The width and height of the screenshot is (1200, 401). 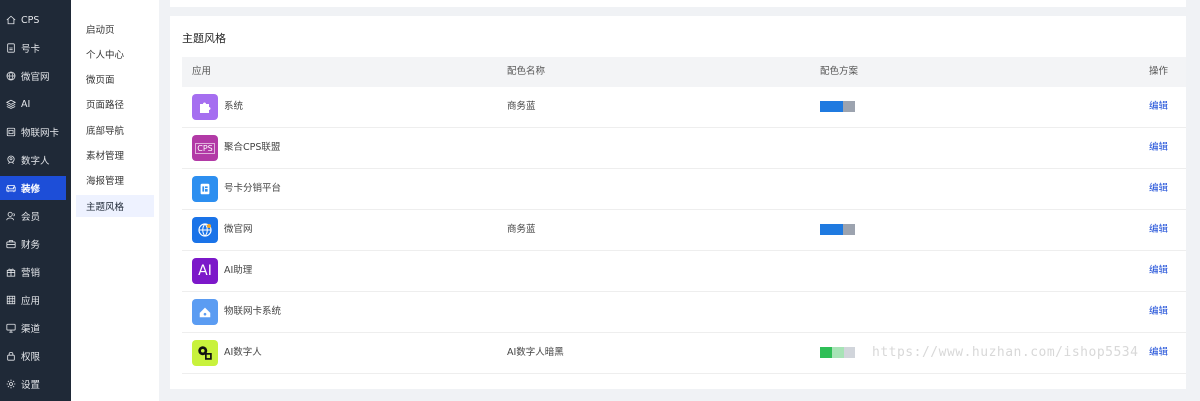 I want to click on sidebar-item-9: 营销, so click(x=33, y=272).